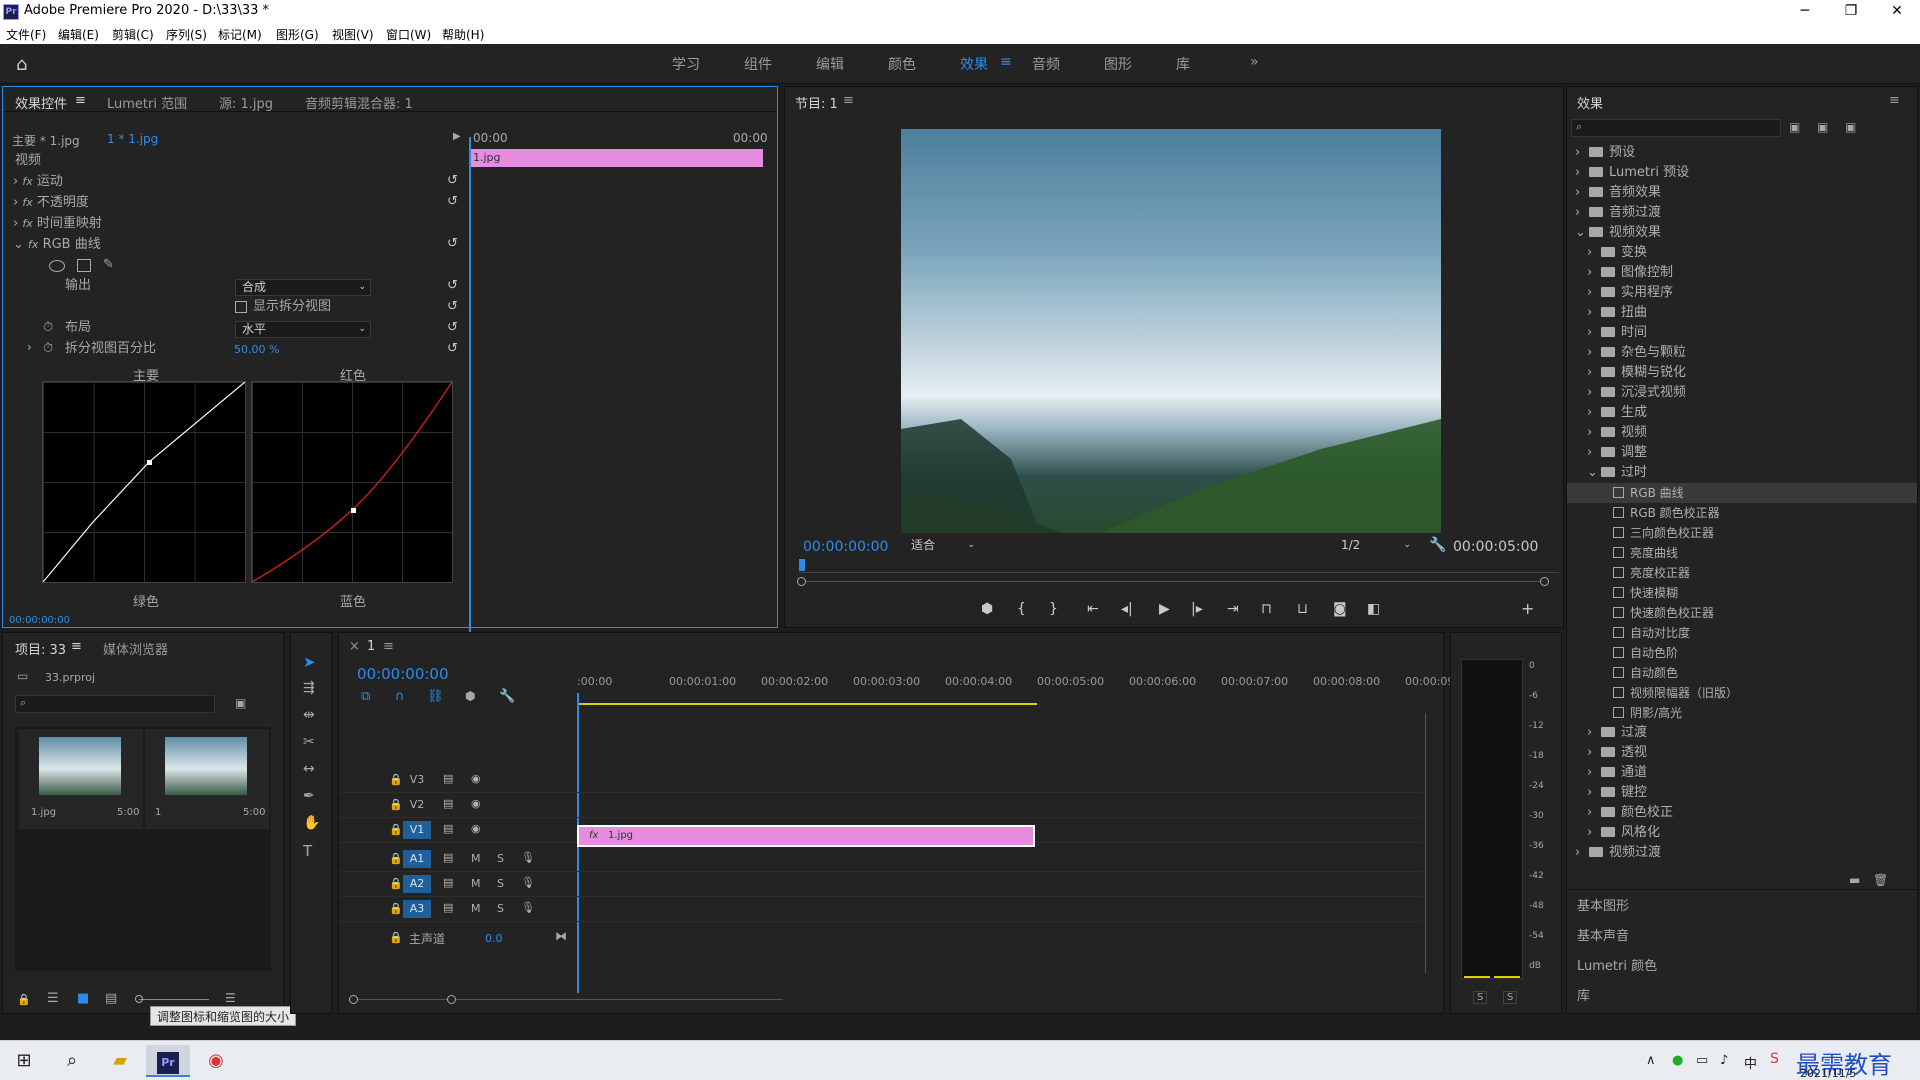 The width and height of the screenshot is (1920, 1080). What do you see at coordinates (1480, 997) in the screenshot?
I see `solo-left-button: S` at bounding box center [1480, 997].